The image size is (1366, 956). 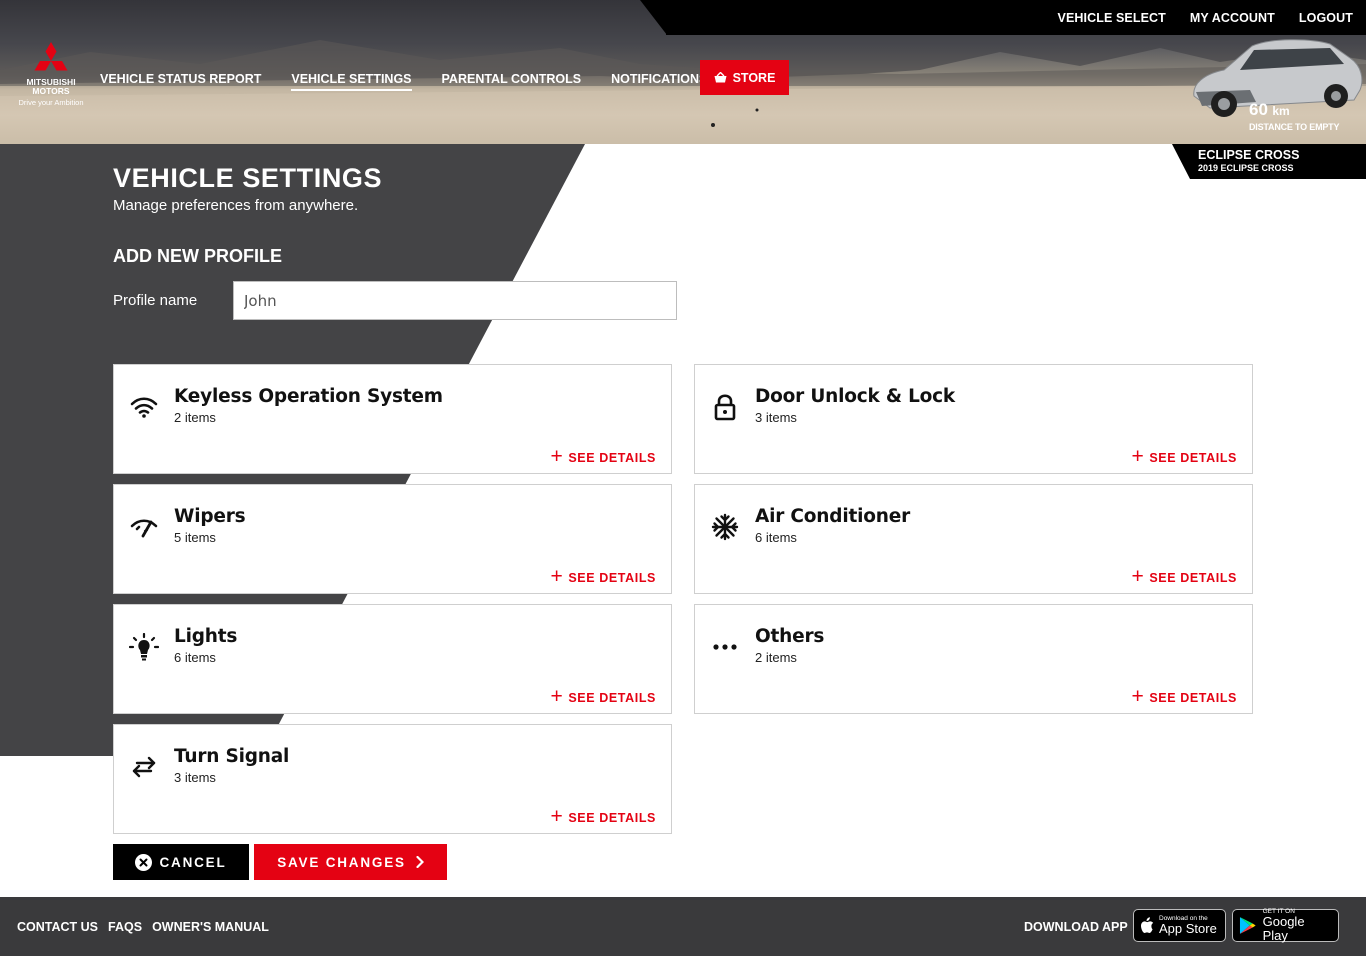 I want to click on contact-us-link: CONTACT US, so click(x=57, y=927).